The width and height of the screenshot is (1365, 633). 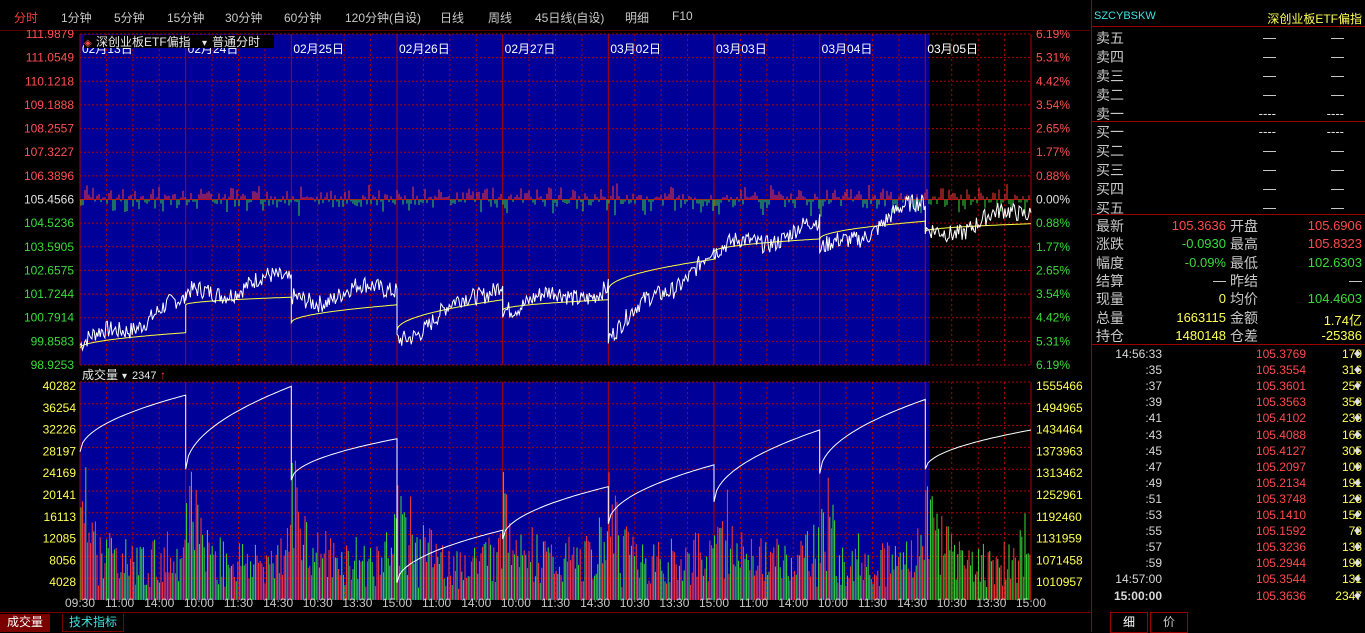 I want to click on tick-time: :41, so click(x=1153, y=418).